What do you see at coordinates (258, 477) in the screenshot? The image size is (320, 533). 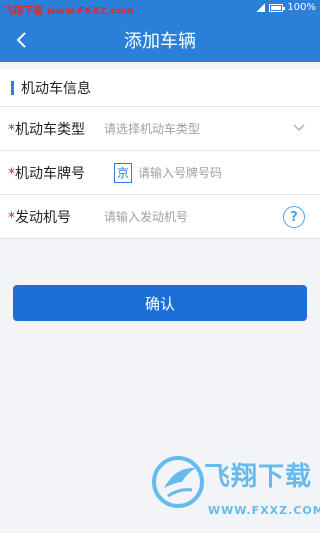 I see `watermark-text: 飞翔下载` at bounding box center [258, 477].